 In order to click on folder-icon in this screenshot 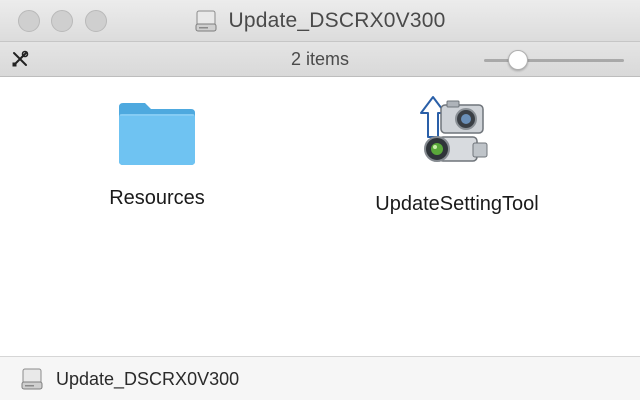, I will do `click(157, 134)`.